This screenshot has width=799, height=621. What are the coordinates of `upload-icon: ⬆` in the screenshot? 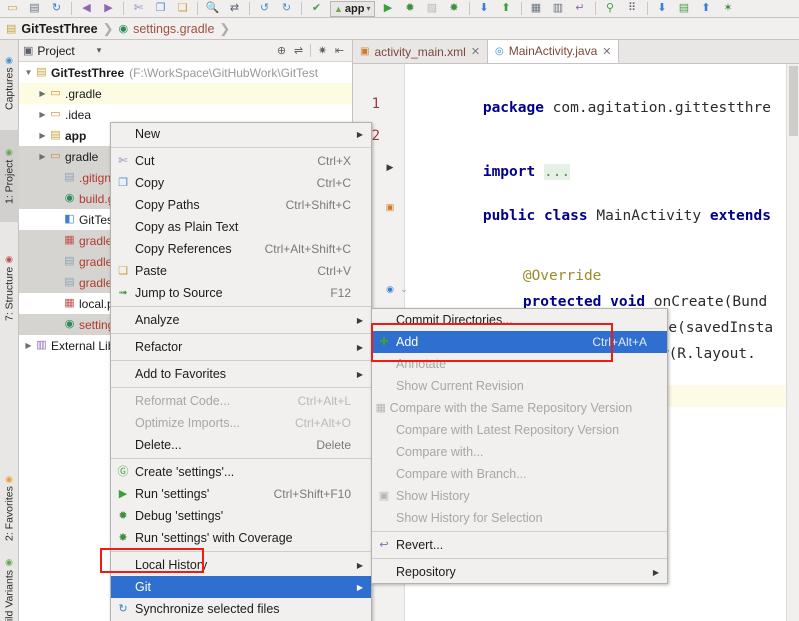 It's located at (506, 9).